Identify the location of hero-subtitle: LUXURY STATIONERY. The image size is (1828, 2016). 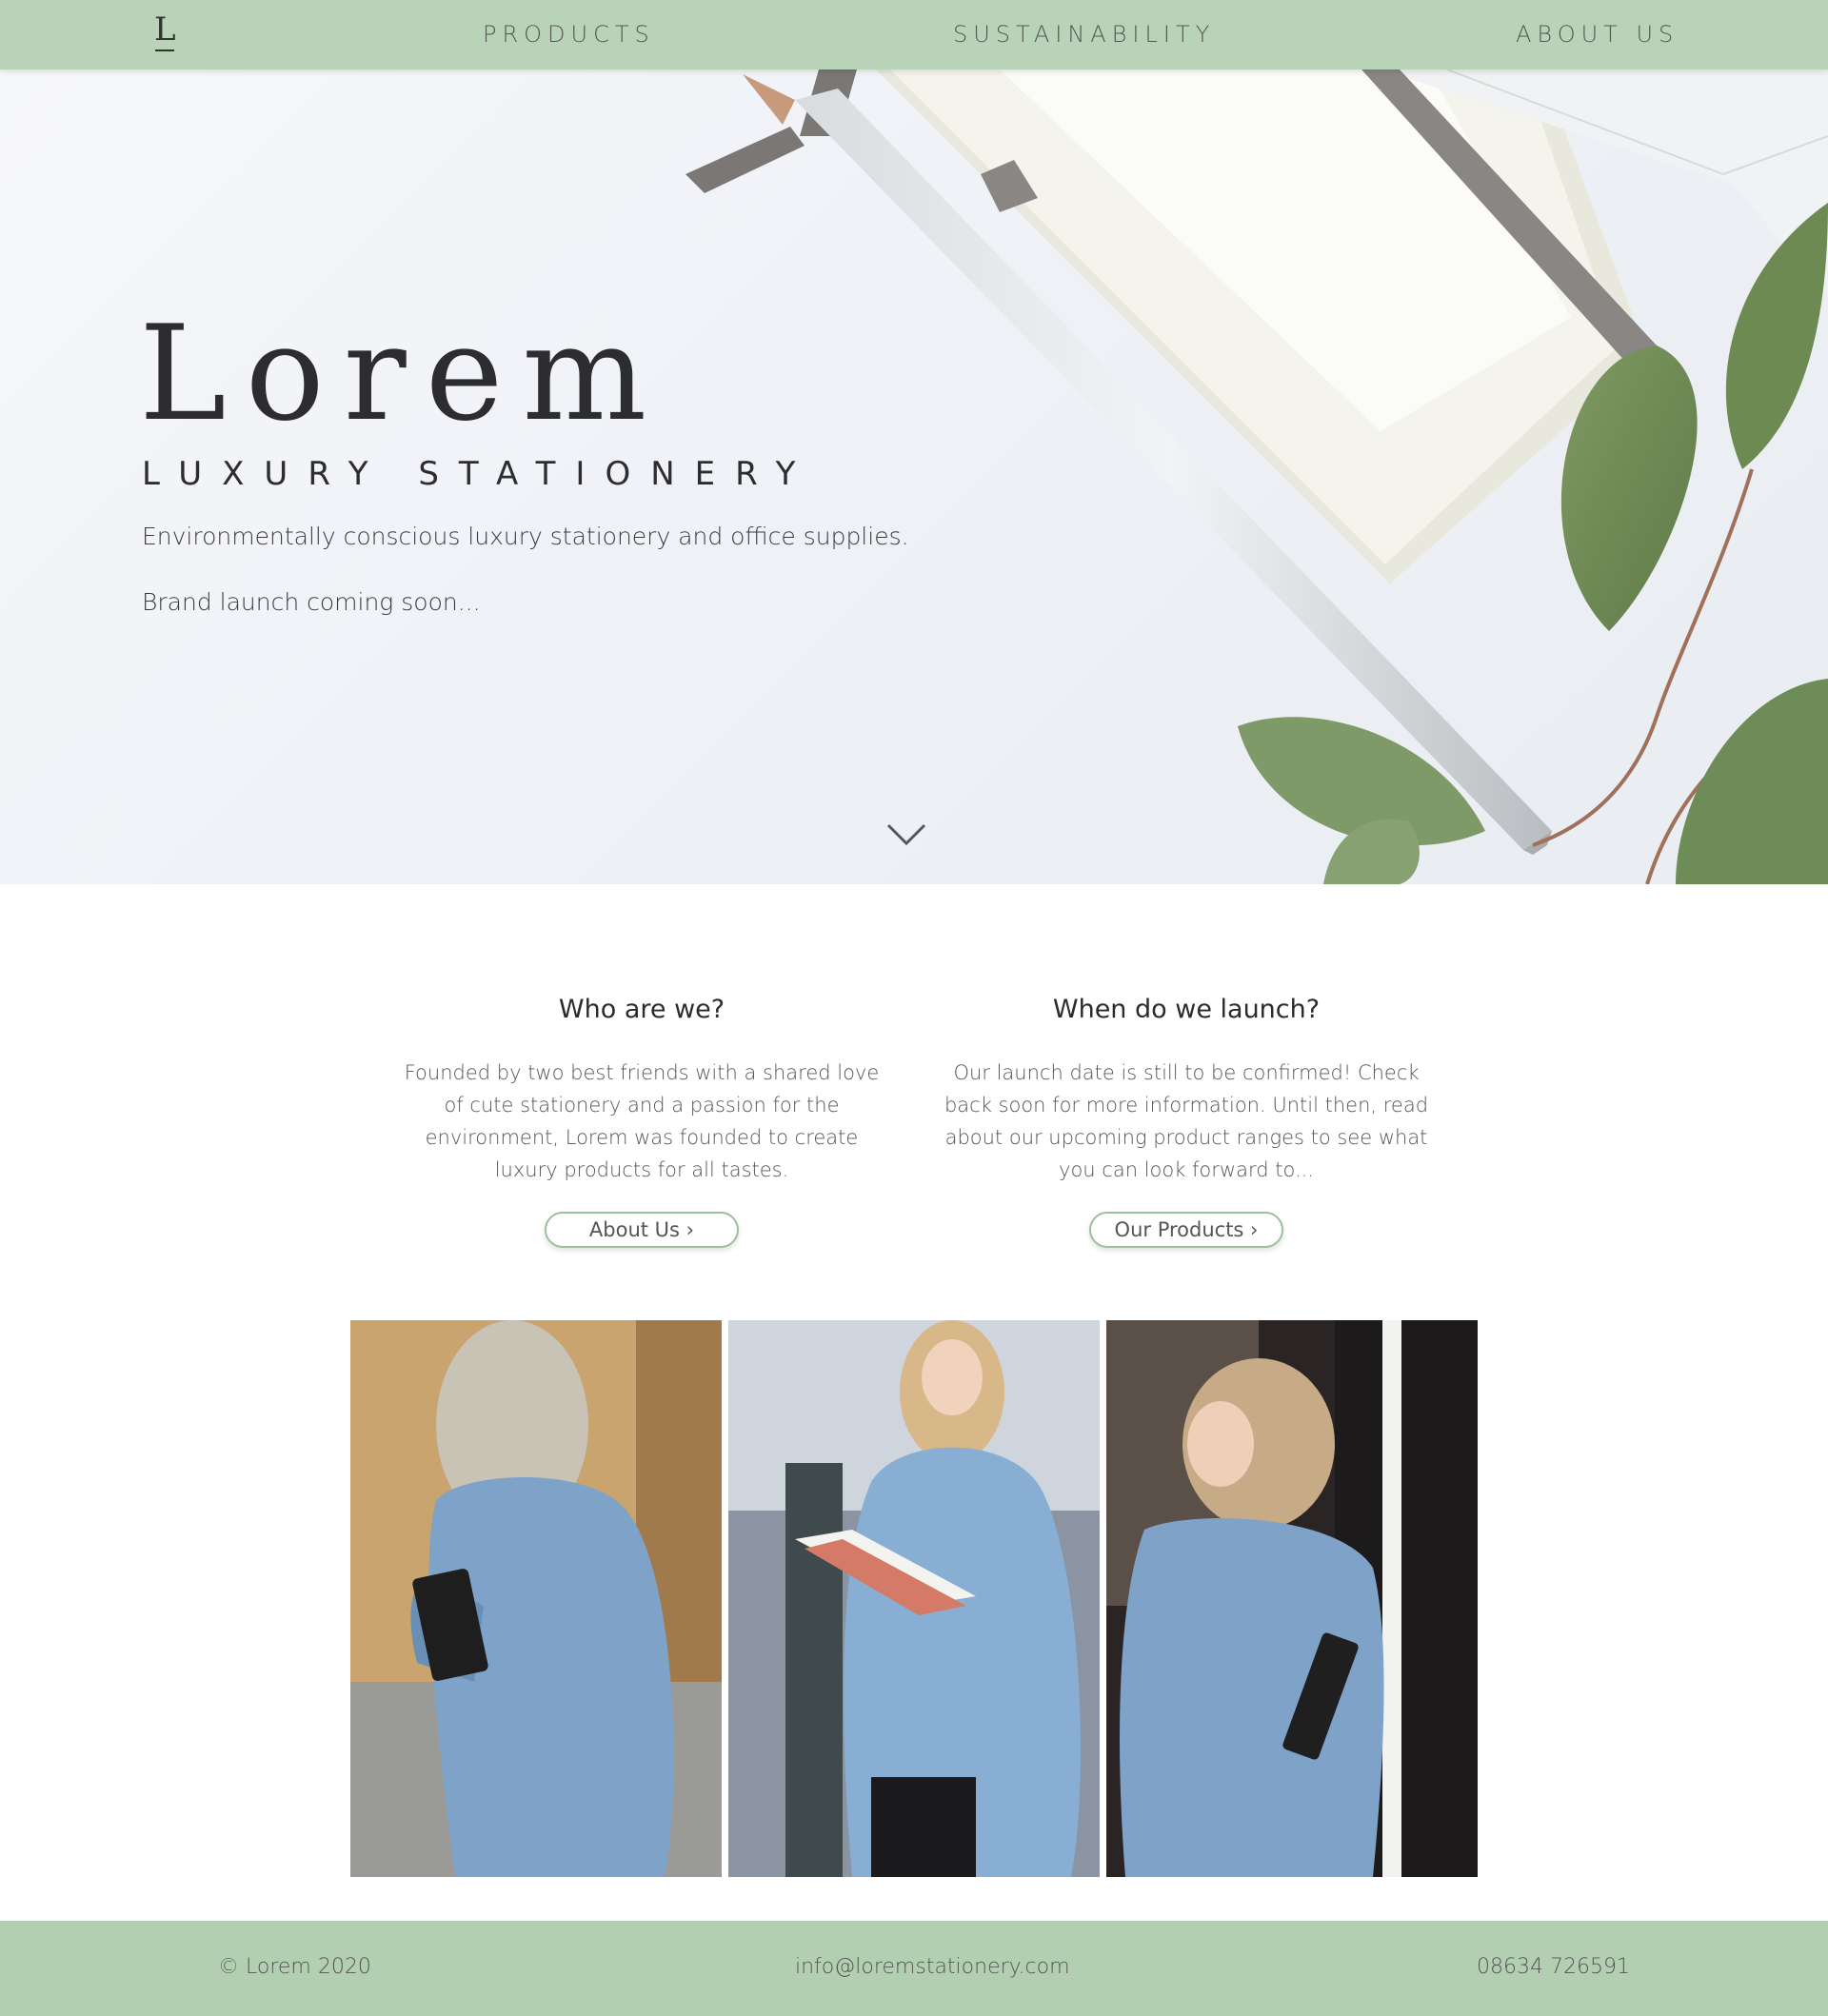
(479, 474).